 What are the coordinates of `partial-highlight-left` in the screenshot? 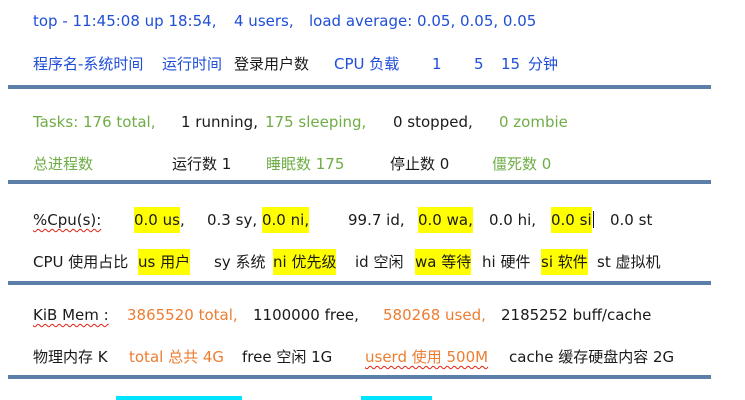 It's located at (179, 398).